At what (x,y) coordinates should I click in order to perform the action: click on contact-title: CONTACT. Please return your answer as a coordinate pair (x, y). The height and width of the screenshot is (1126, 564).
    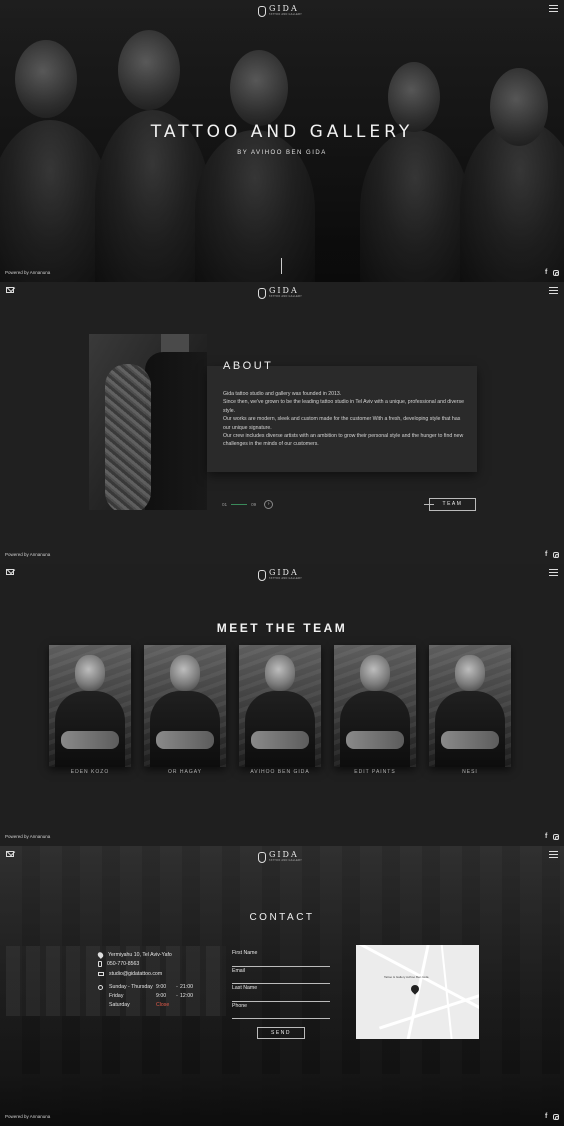
    Looking at the image, I should click on (282, 917).